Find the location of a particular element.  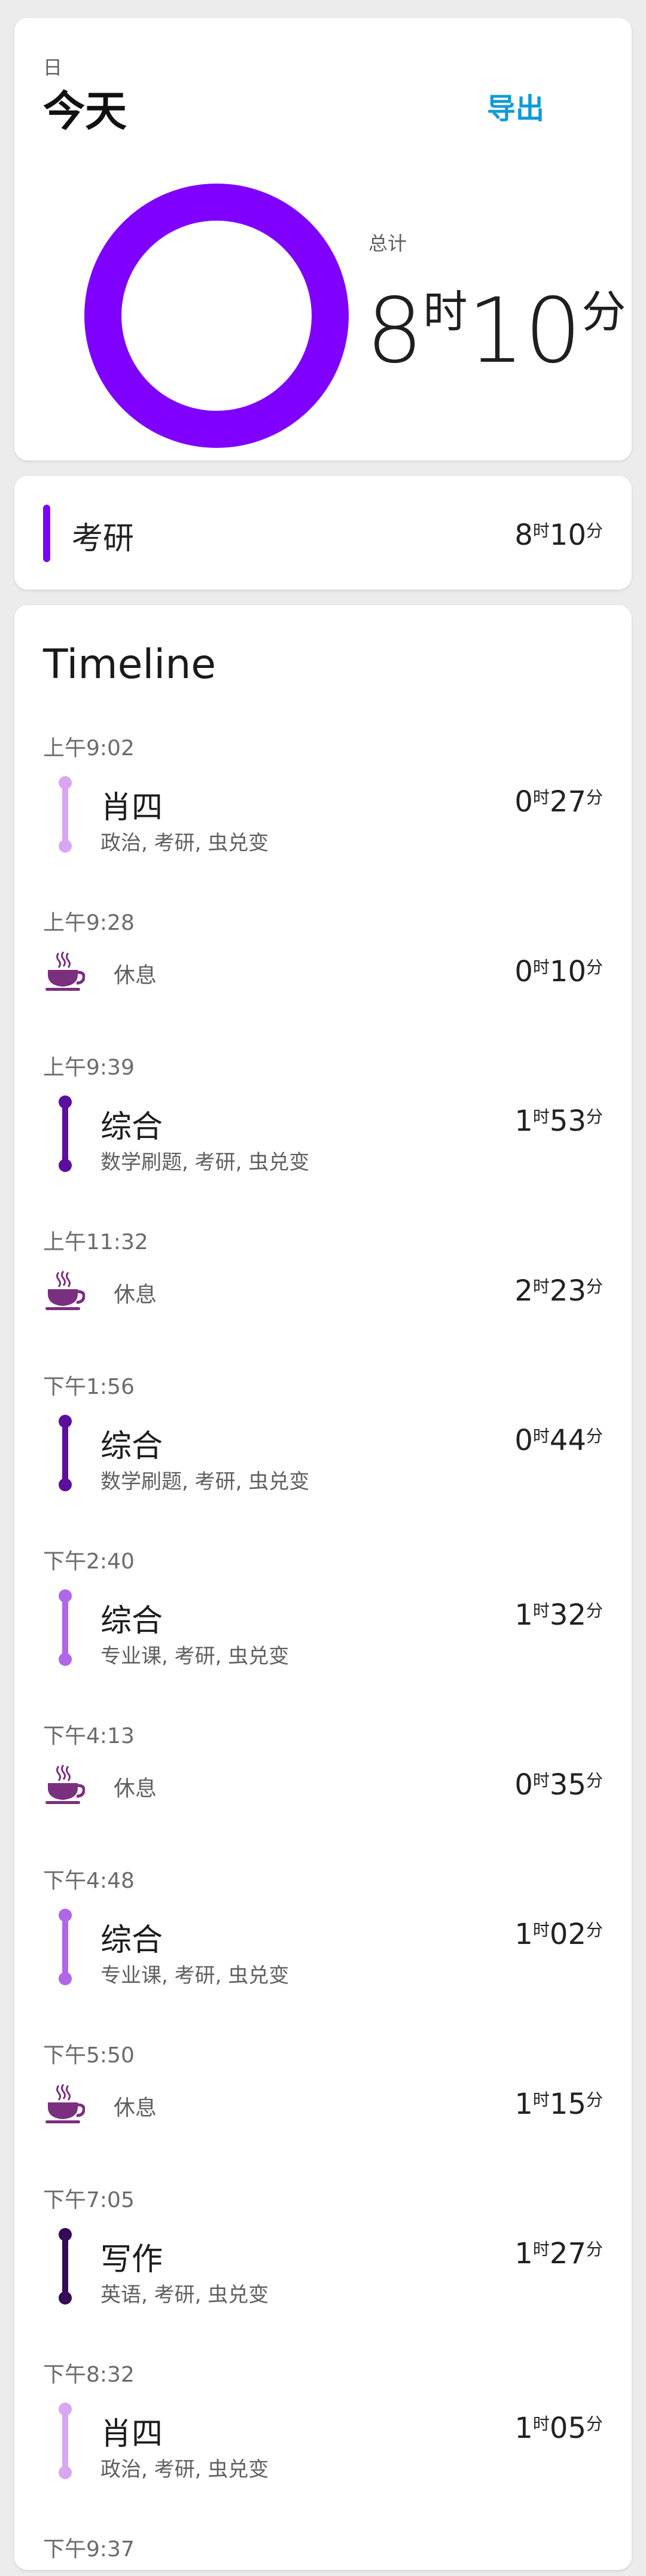

entry-minutes: 44 is located at coordinates (567, 1440).